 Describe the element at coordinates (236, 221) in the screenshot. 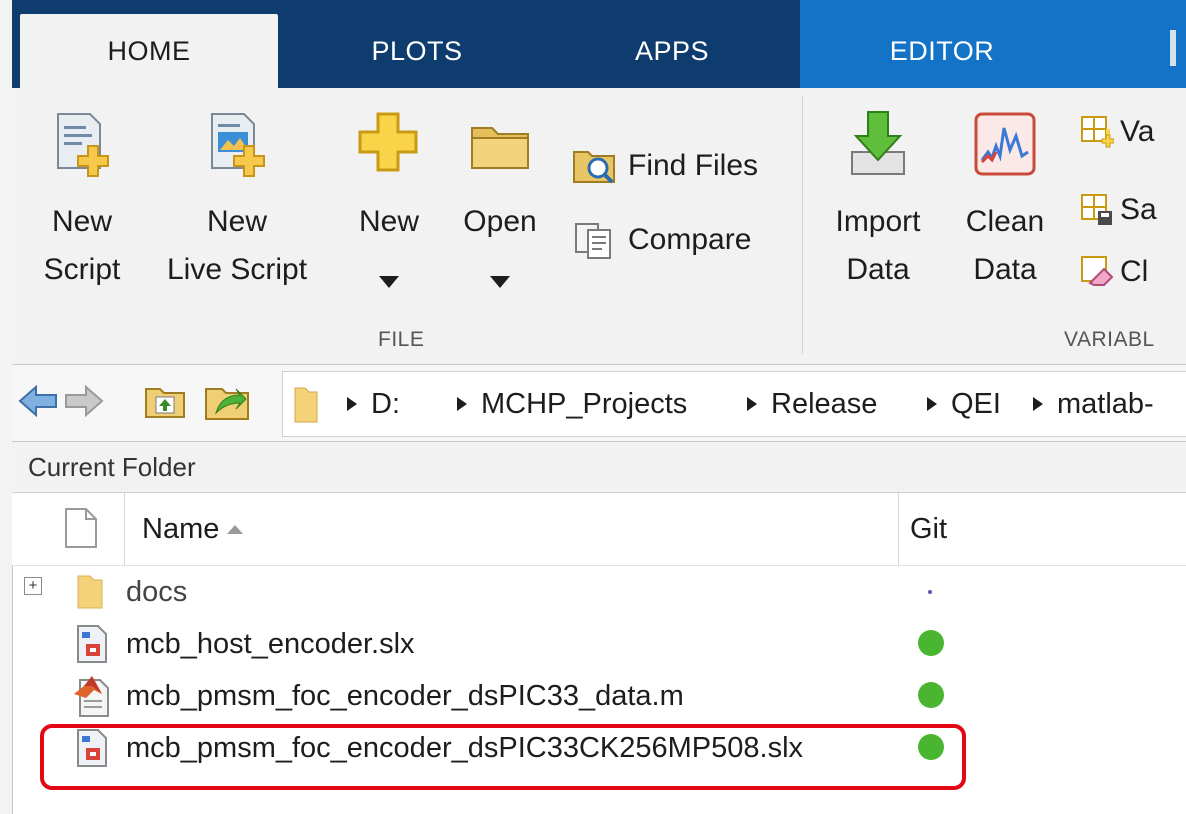

I see `new-live-script-label-1: New` at that location.